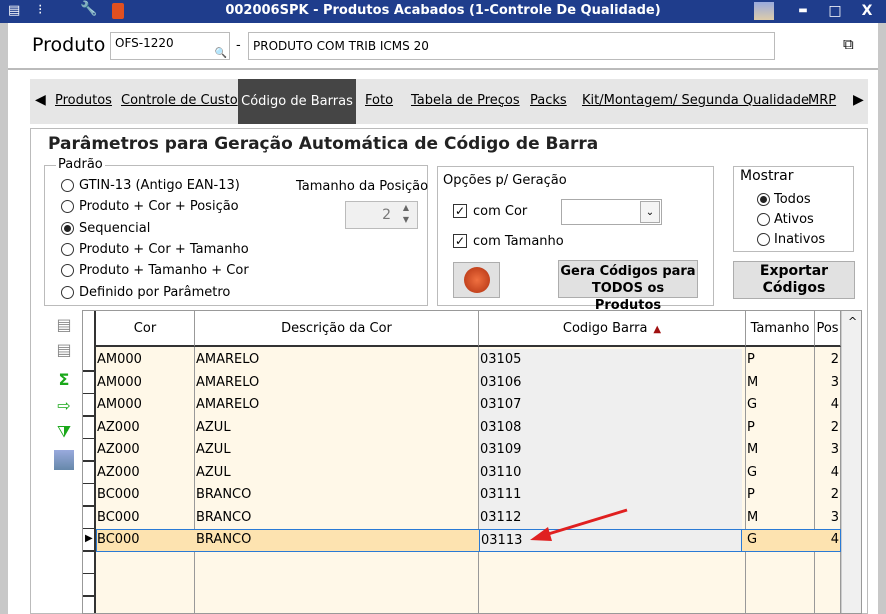 The height and width of the screenshot is (614, 886). Describe the element at coordinates (541, 534) in the screenshot. I see `annotation-arrow-head` at that location.